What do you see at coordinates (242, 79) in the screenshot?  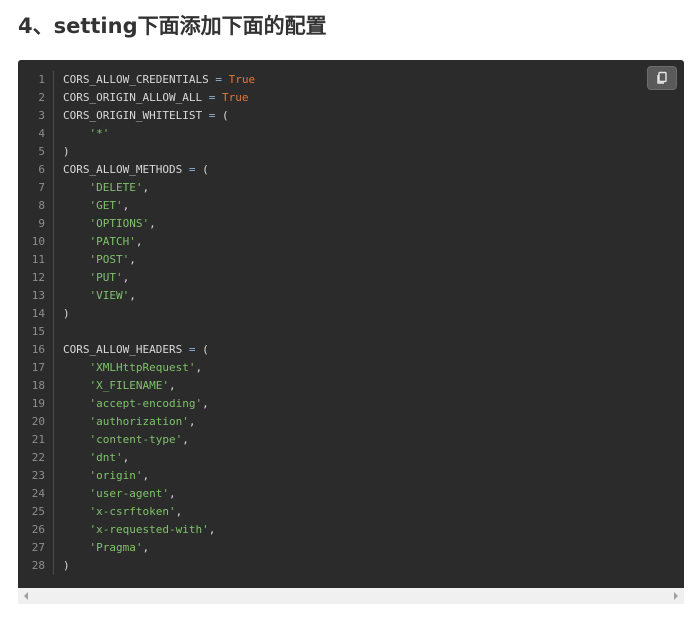 I see `keyword-token: True` at bounding box center [242, 79].